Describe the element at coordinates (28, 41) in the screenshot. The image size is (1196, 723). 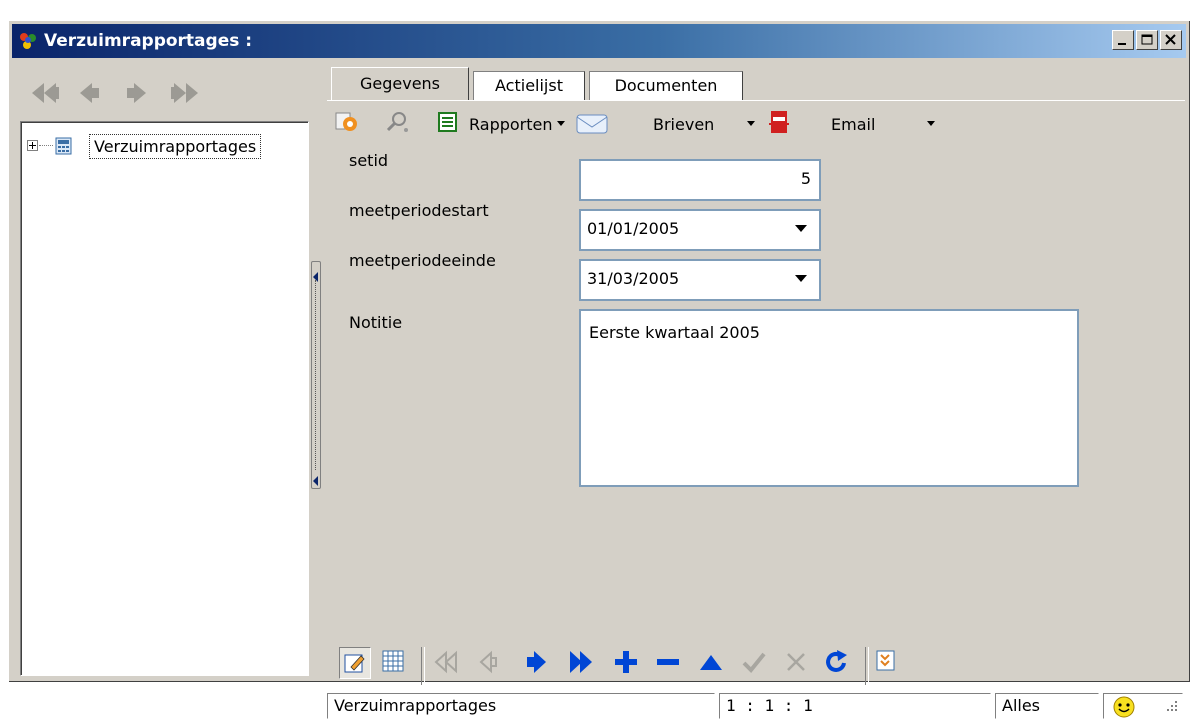
I see `app-logo-icon` at that location.